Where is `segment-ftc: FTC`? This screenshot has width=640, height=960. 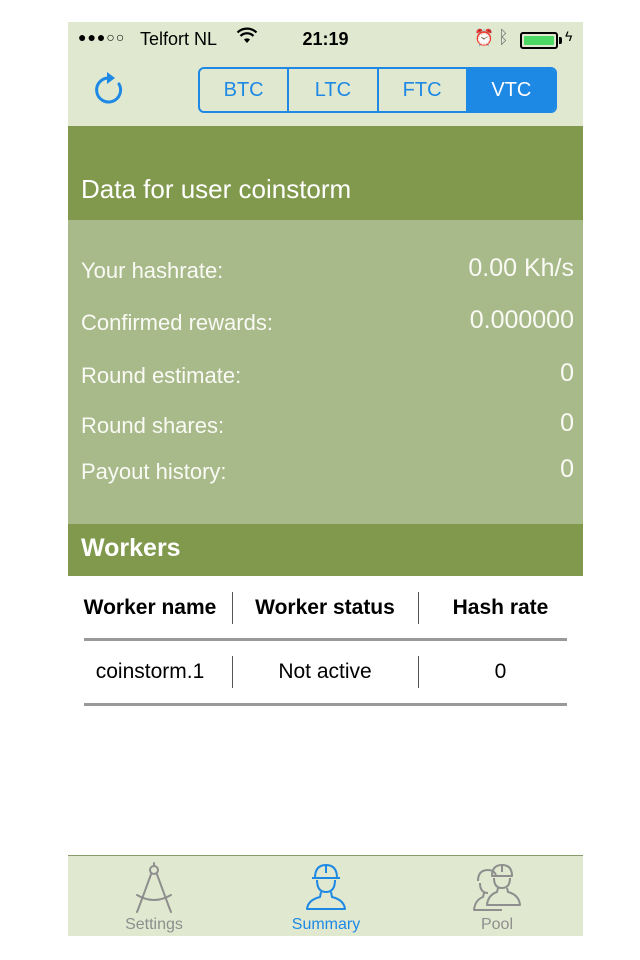 segment-ftc: FTC is located at coordinates (423, 90).